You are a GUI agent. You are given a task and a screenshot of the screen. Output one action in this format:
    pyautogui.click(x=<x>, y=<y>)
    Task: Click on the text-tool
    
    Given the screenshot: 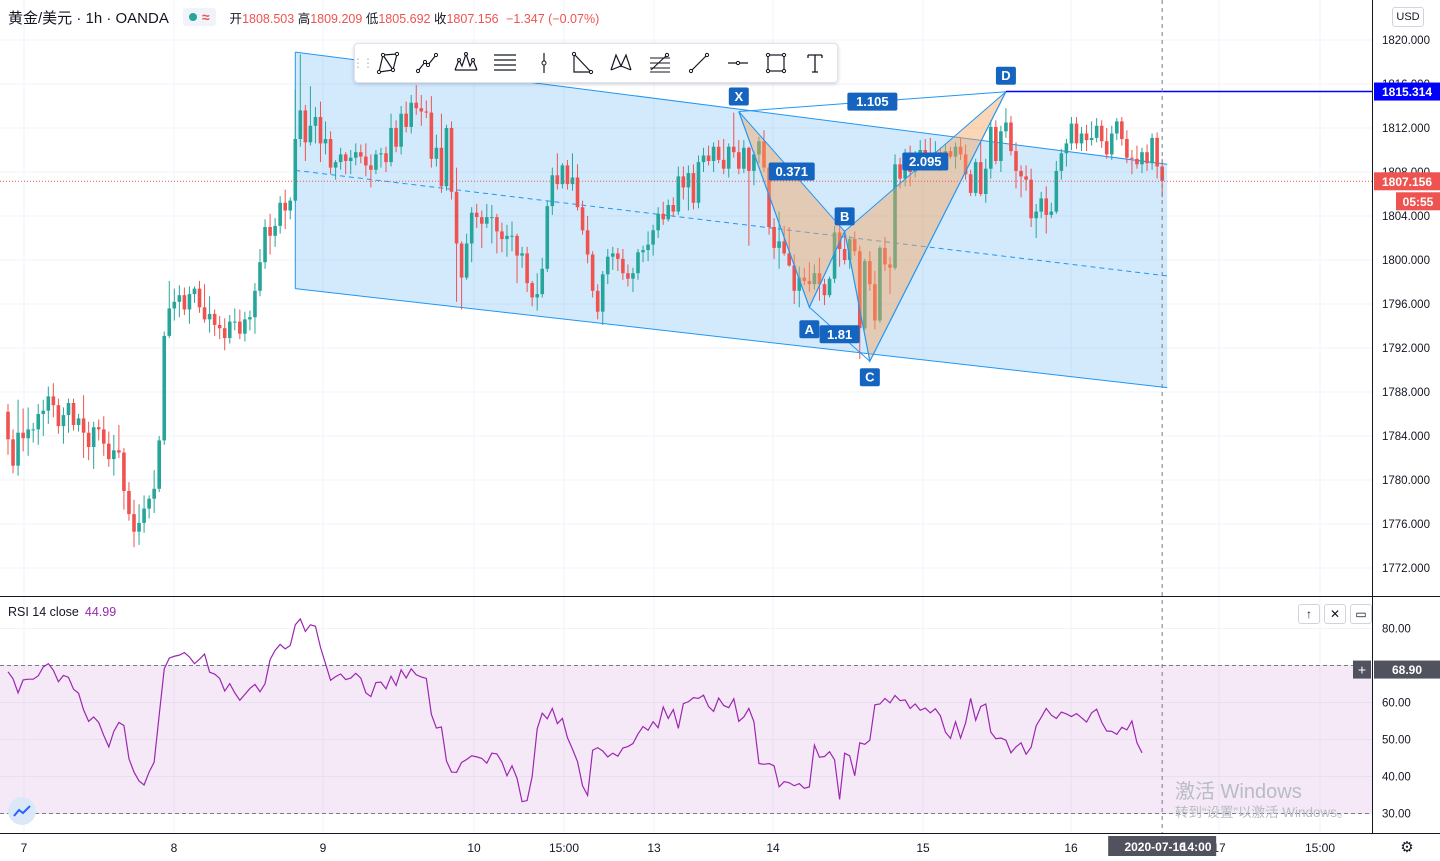 What is the action you would take?
    pyautogui.click(x=815, y=63)
    